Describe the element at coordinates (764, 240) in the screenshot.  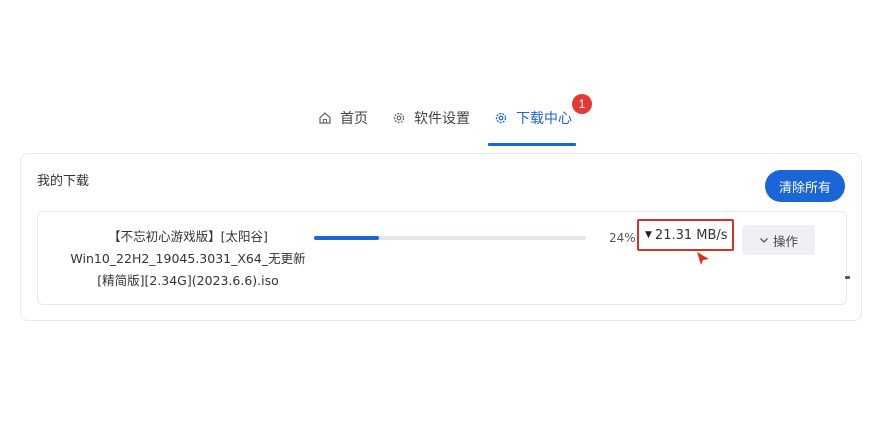
I see `chevron-down-icon` at that location.